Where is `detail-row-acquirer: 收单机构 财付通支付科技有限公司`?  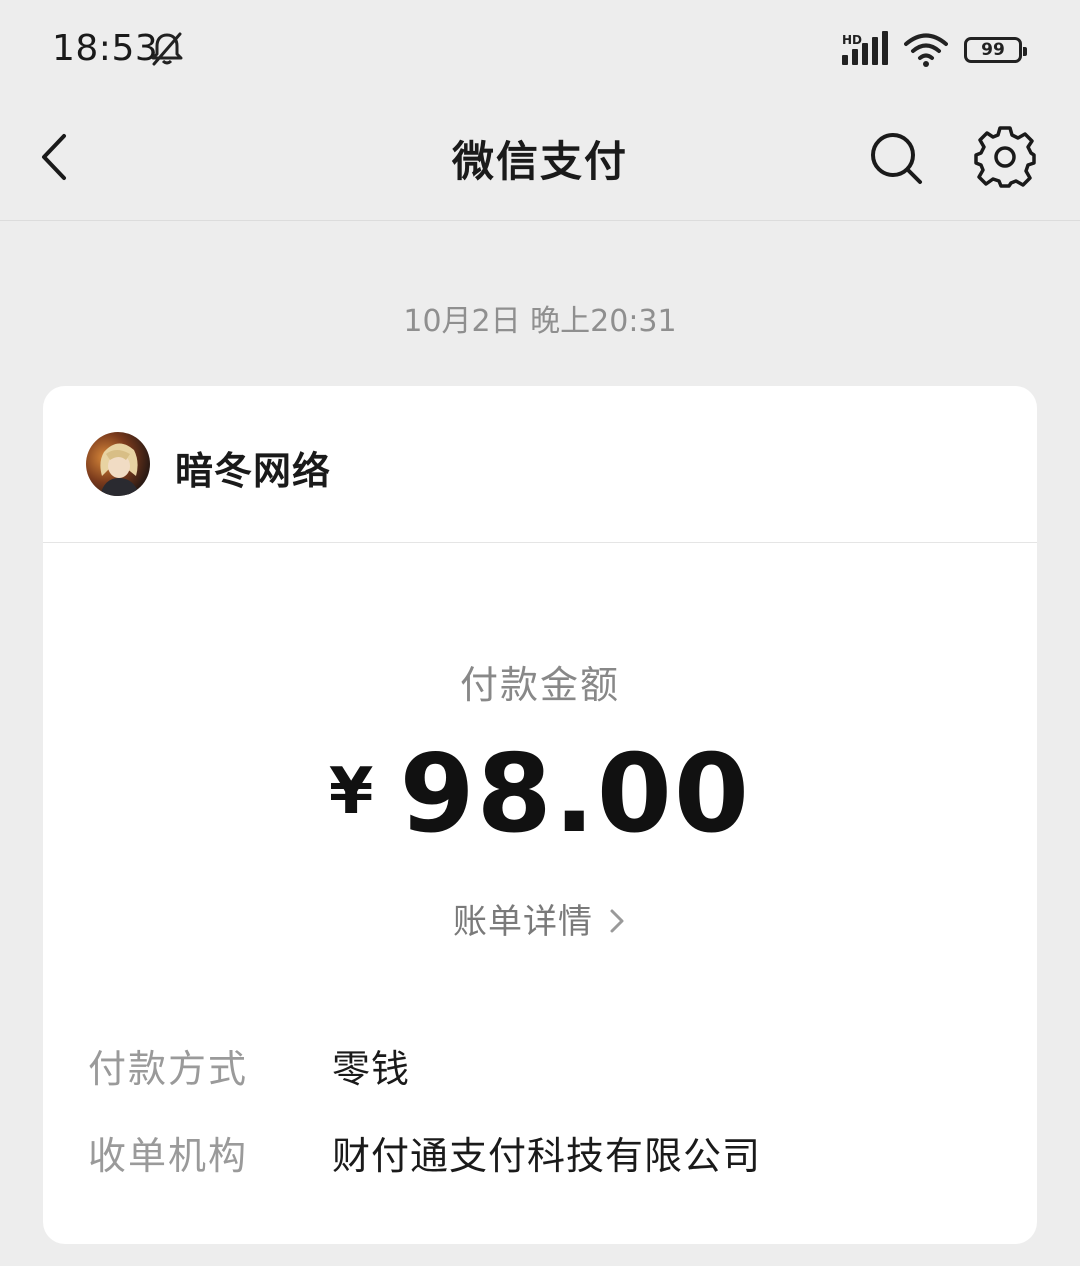
detail-row-acquirer: 收单机构 财付通支付科技有限公司 is located at coordinates (538, 1155).